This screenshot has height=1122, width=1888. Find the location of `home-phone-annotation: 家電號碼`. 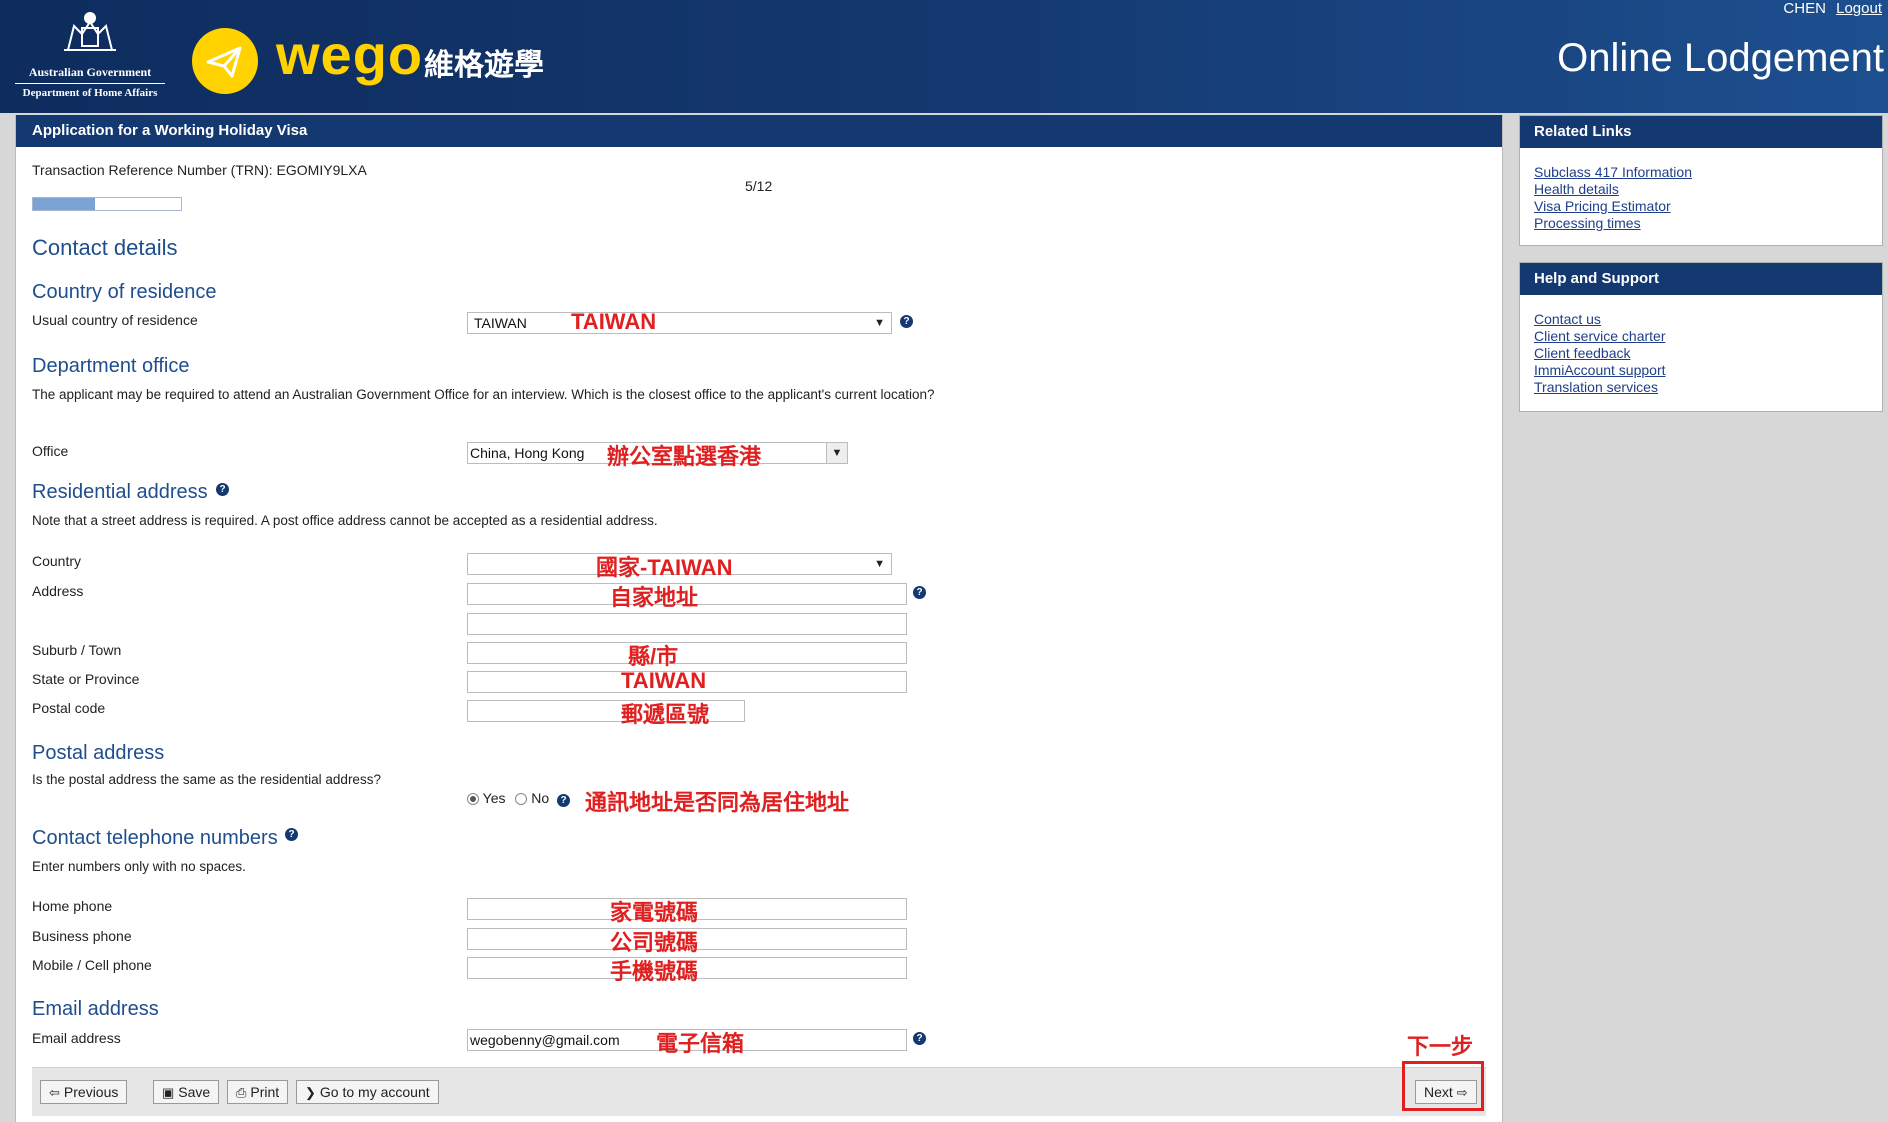

home-phone-annotation: 家電號碼 is located at coordinates (654, 912).